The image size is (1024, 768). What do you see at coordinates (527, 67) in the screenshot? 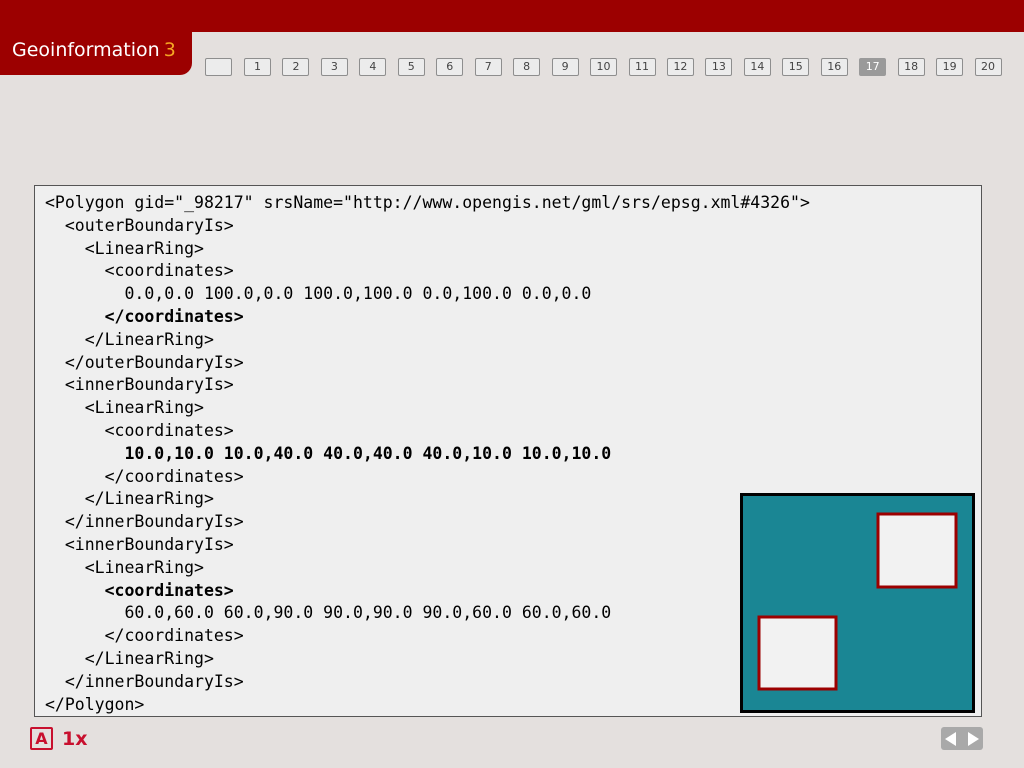
I see `slide-button-8: 8` at bounding box center [527, 67].